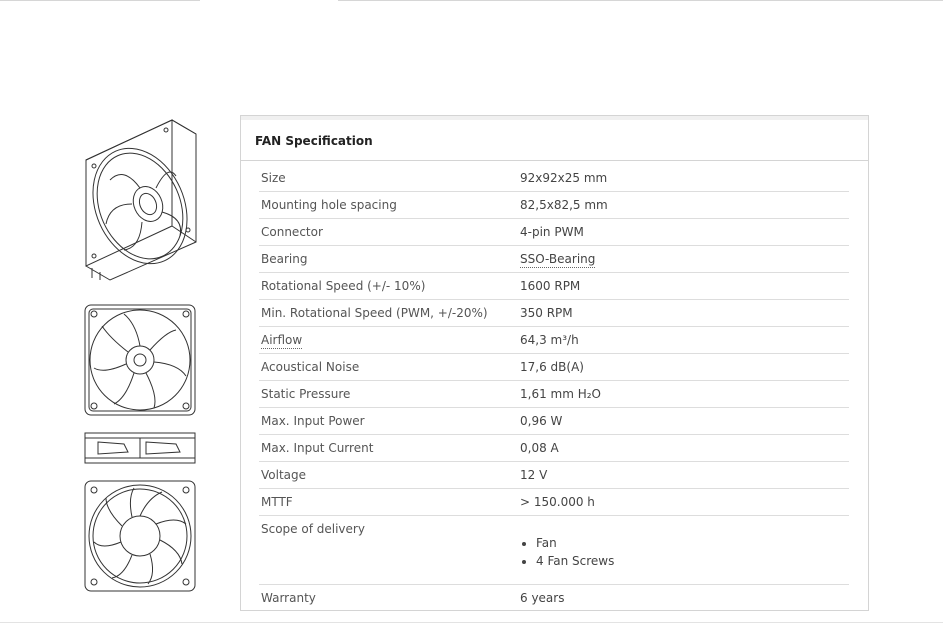  I want to click on spec-label: Acoustical Noise, so click(310, 367).